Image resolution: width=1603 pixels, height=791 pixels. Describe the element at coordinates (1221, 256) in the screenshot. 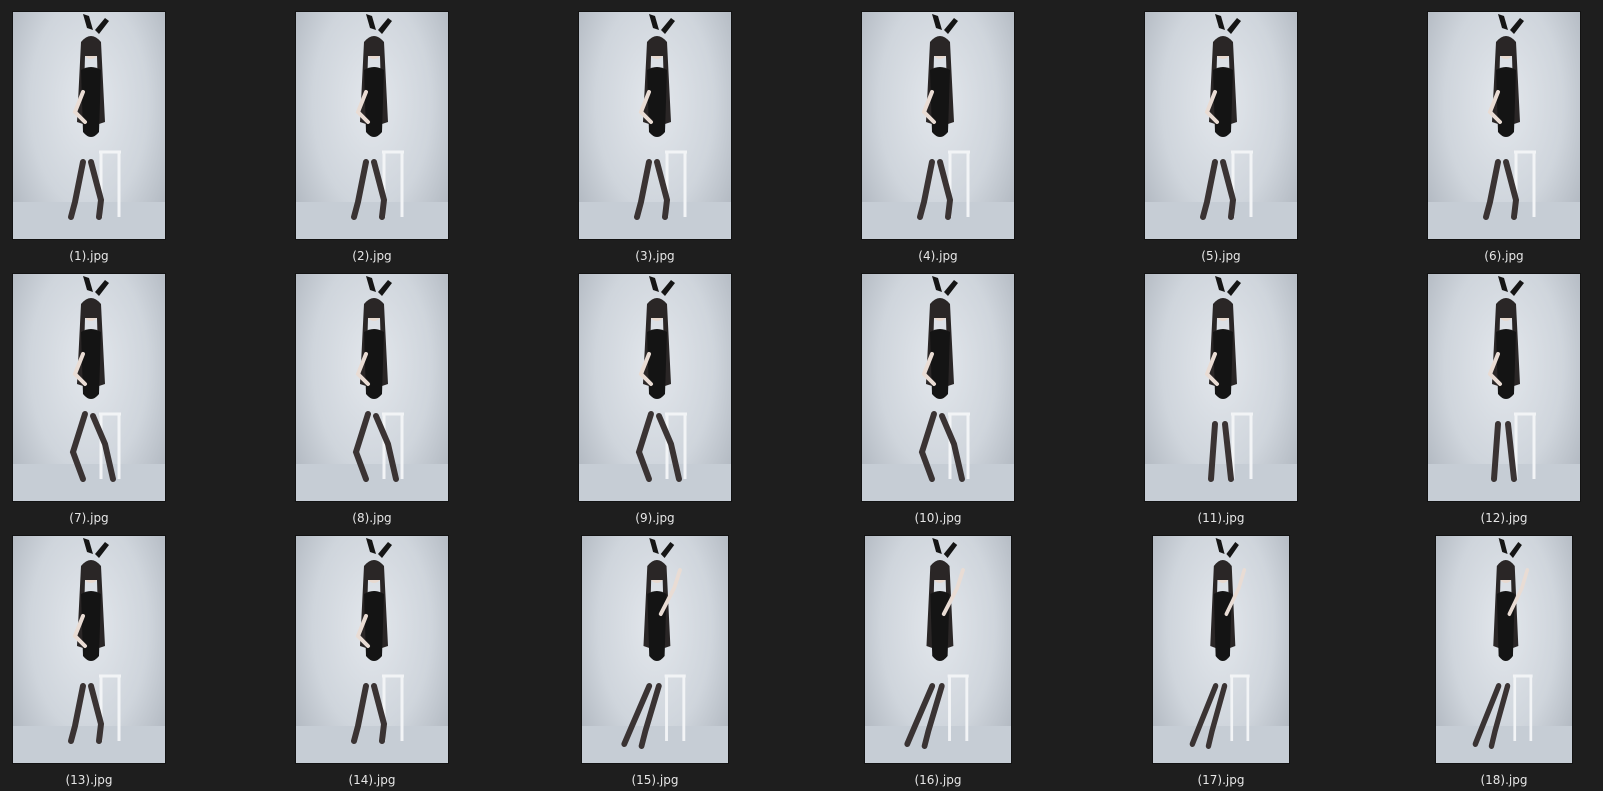

I see `file-name-label: (5).jpg` at that location.